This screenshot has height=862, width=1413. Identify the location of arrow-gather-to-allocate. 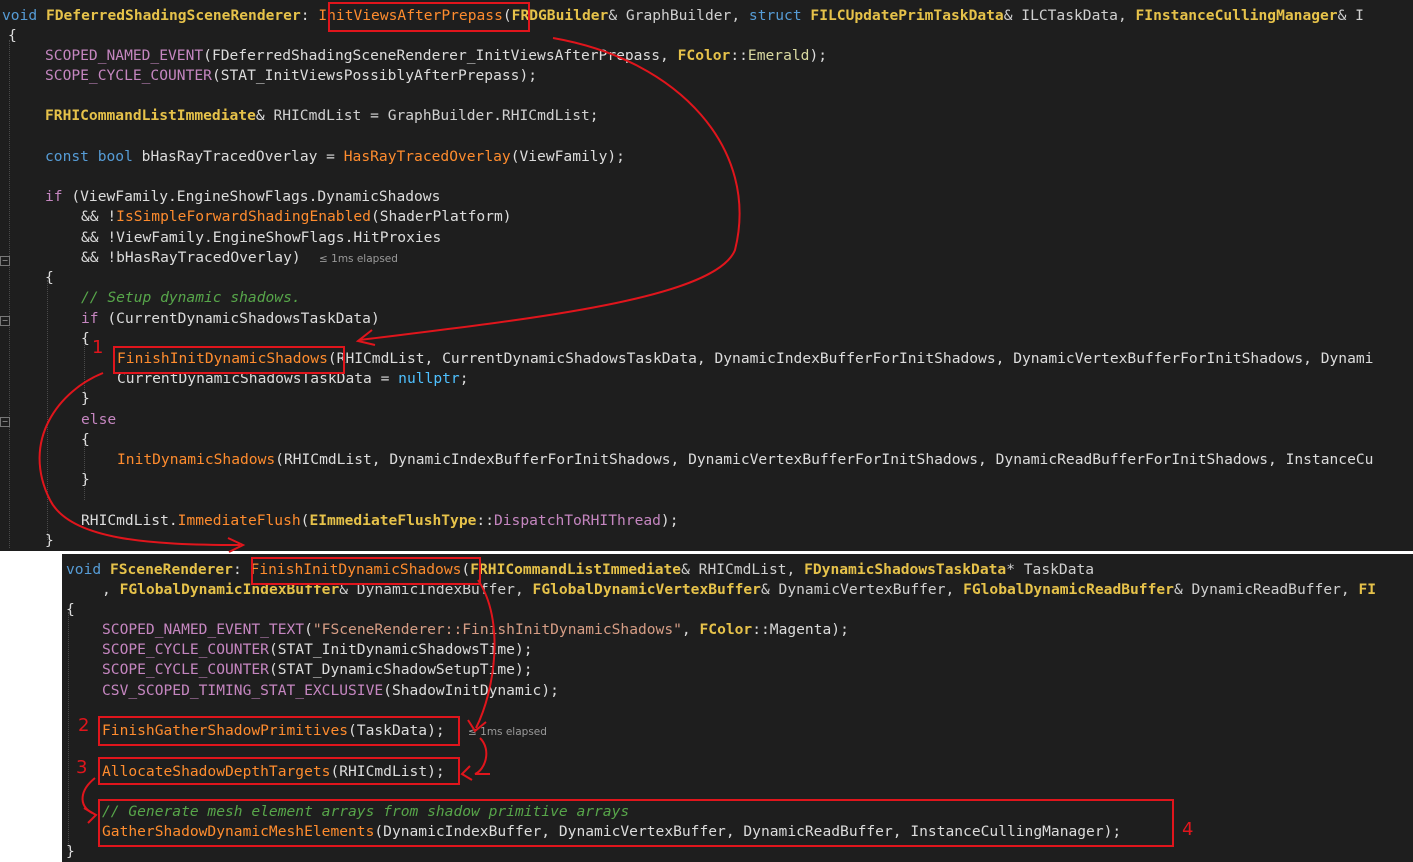
(482, 756).